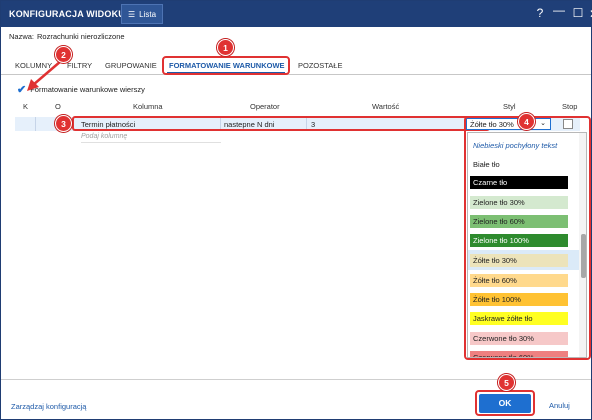 This screenshot has width=592, height=420. I want to click on step-badge-2: 2, so click(63, 54).